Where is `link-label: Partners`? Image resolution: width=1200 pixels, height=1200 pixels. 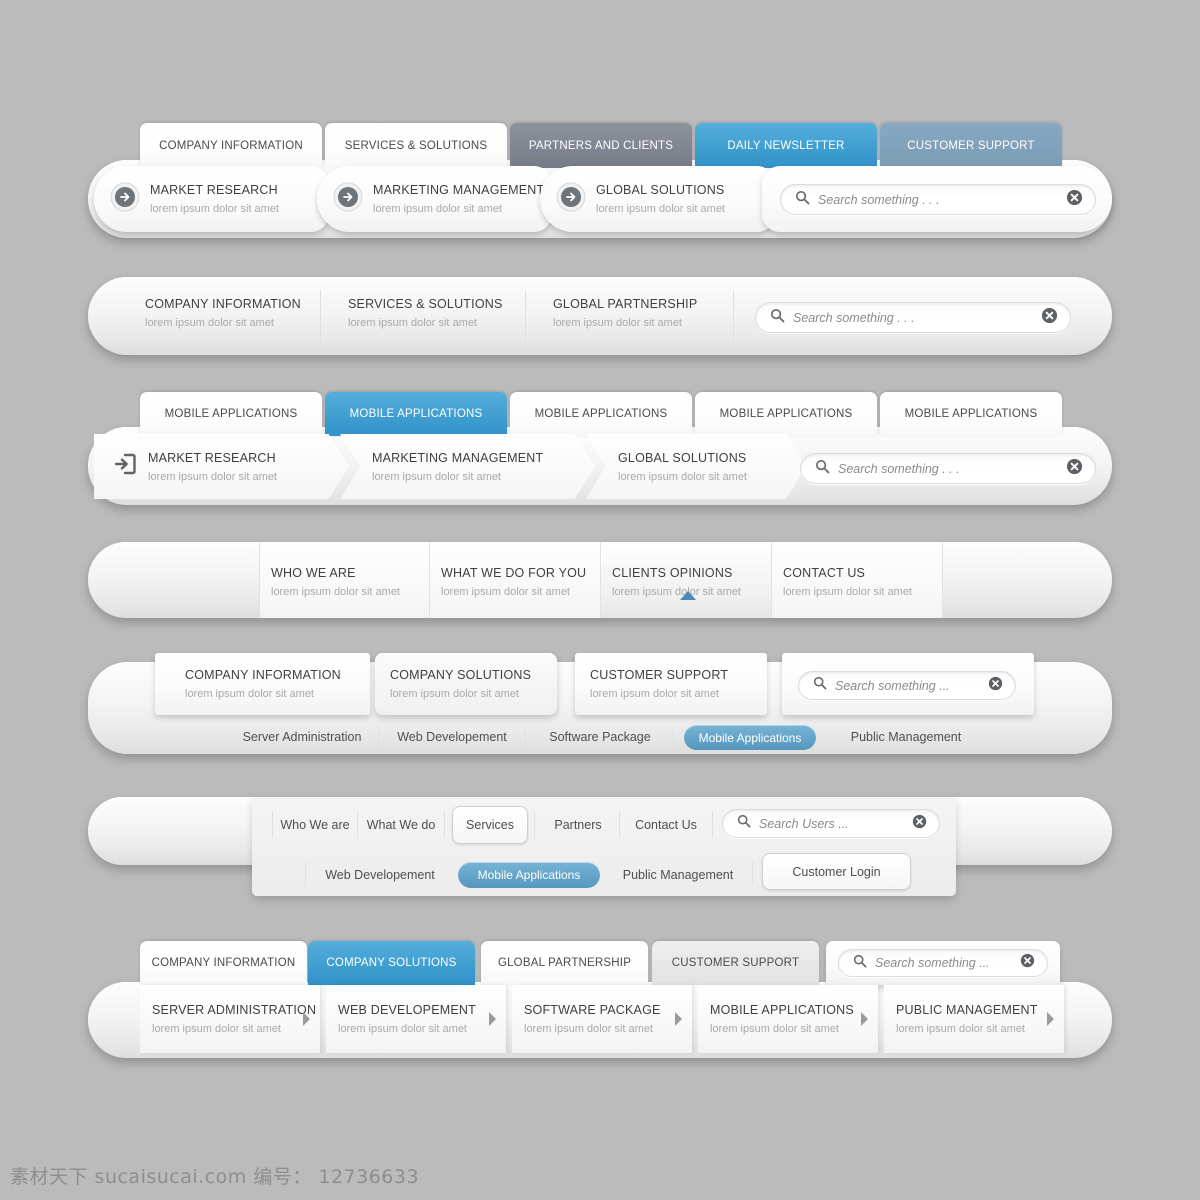 link-label: Partners is located at coordinates (578, 824).